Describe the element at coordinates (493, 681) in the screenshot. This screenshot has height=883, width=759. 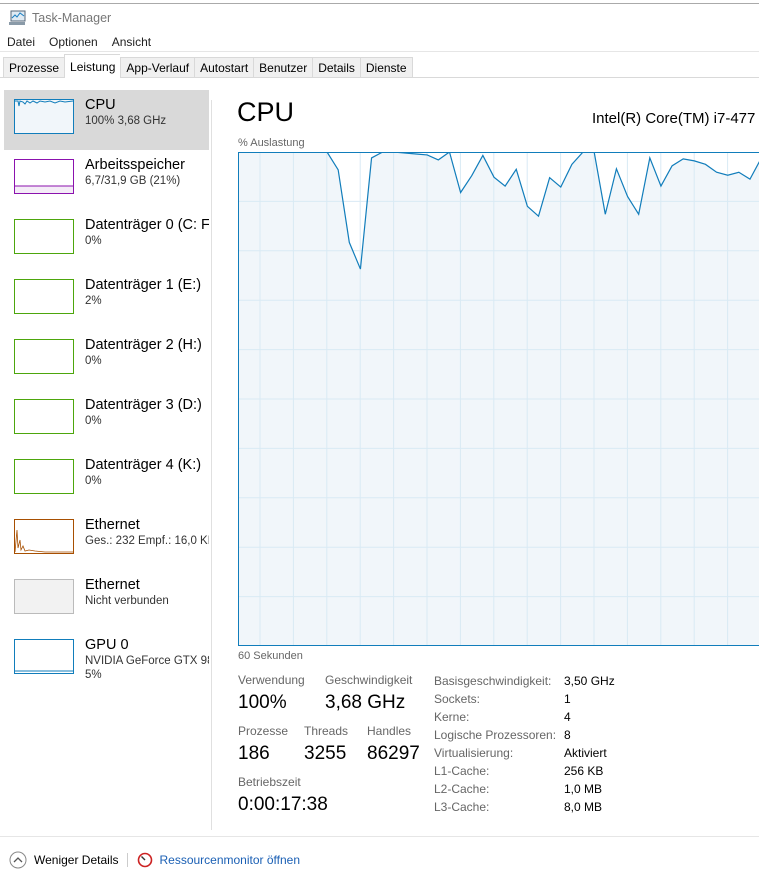
I see `detail-key: Basisgeschwindigkeit:` at that location.